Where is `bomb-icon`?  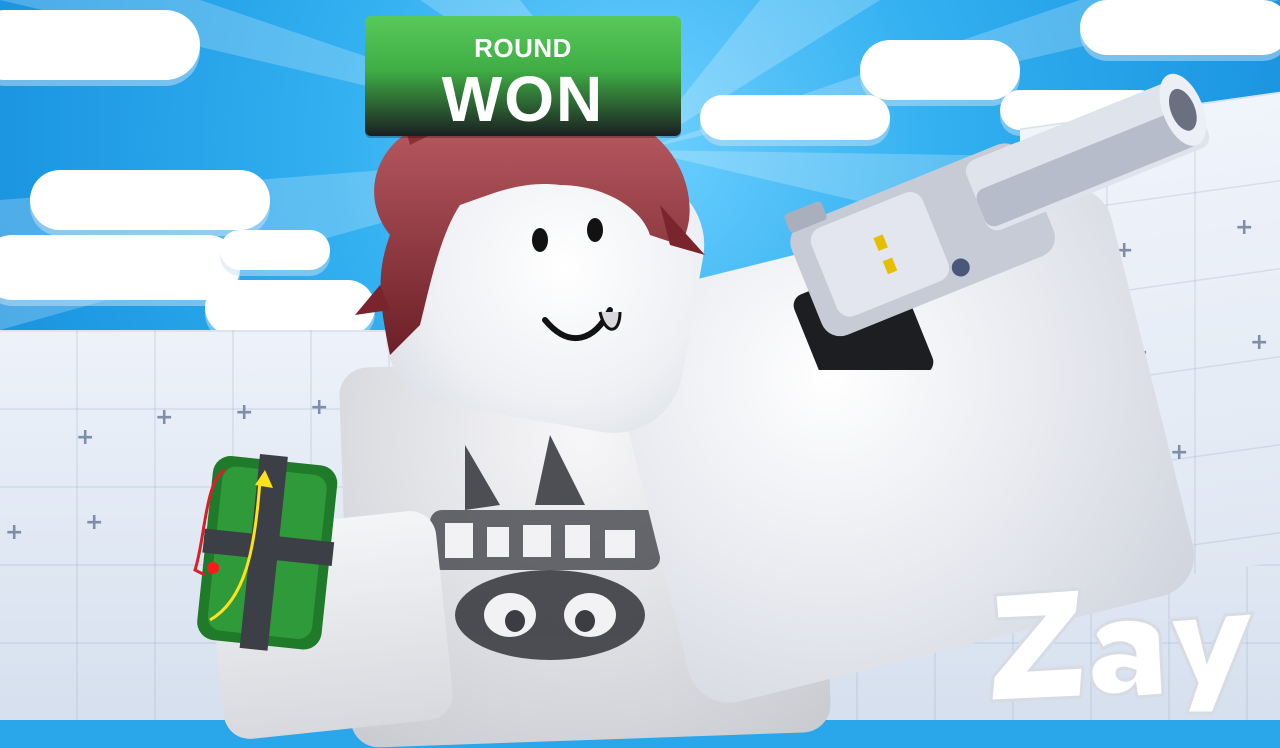 bomb-icon is located at coordinates (265, 552).